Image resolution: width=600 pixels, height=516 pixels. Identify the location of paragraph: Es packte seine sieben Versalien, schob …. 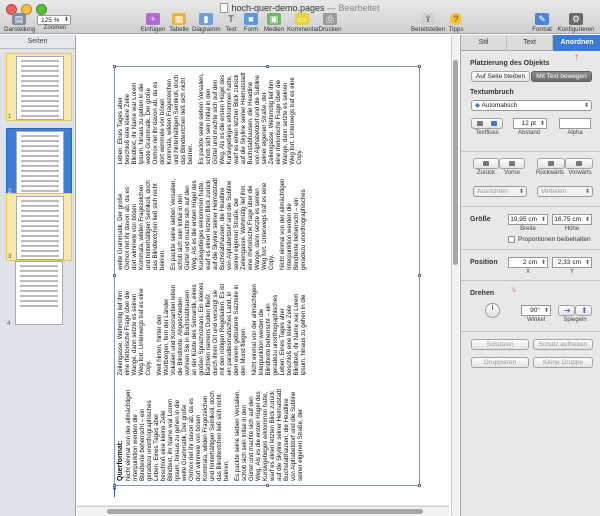
(222, 223).